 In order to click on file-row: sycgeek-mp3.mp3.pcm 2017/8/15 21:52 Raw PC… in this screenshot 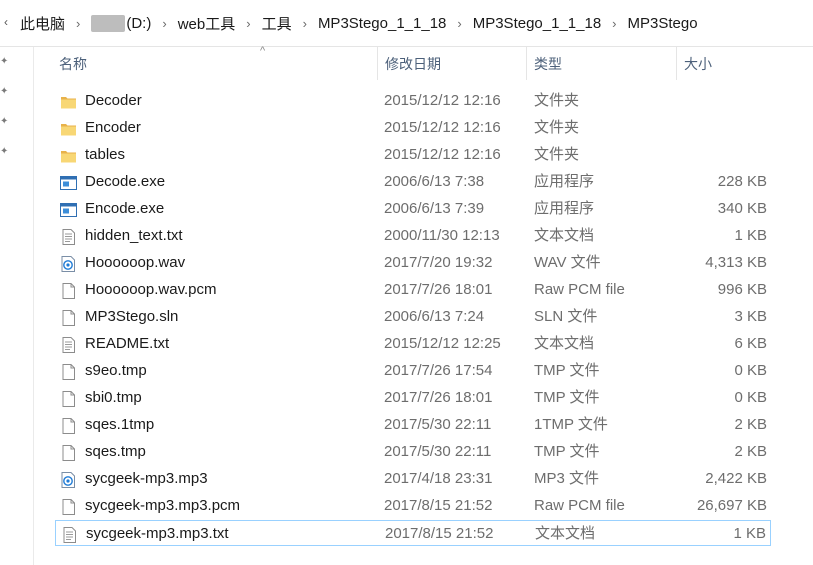, I will do `click(413, 506)`.